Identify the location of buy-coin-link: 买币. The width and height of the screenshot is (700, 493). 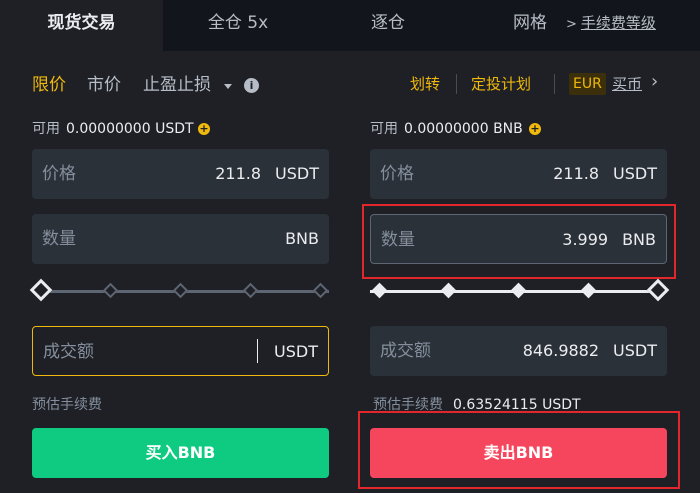
(627, 84).